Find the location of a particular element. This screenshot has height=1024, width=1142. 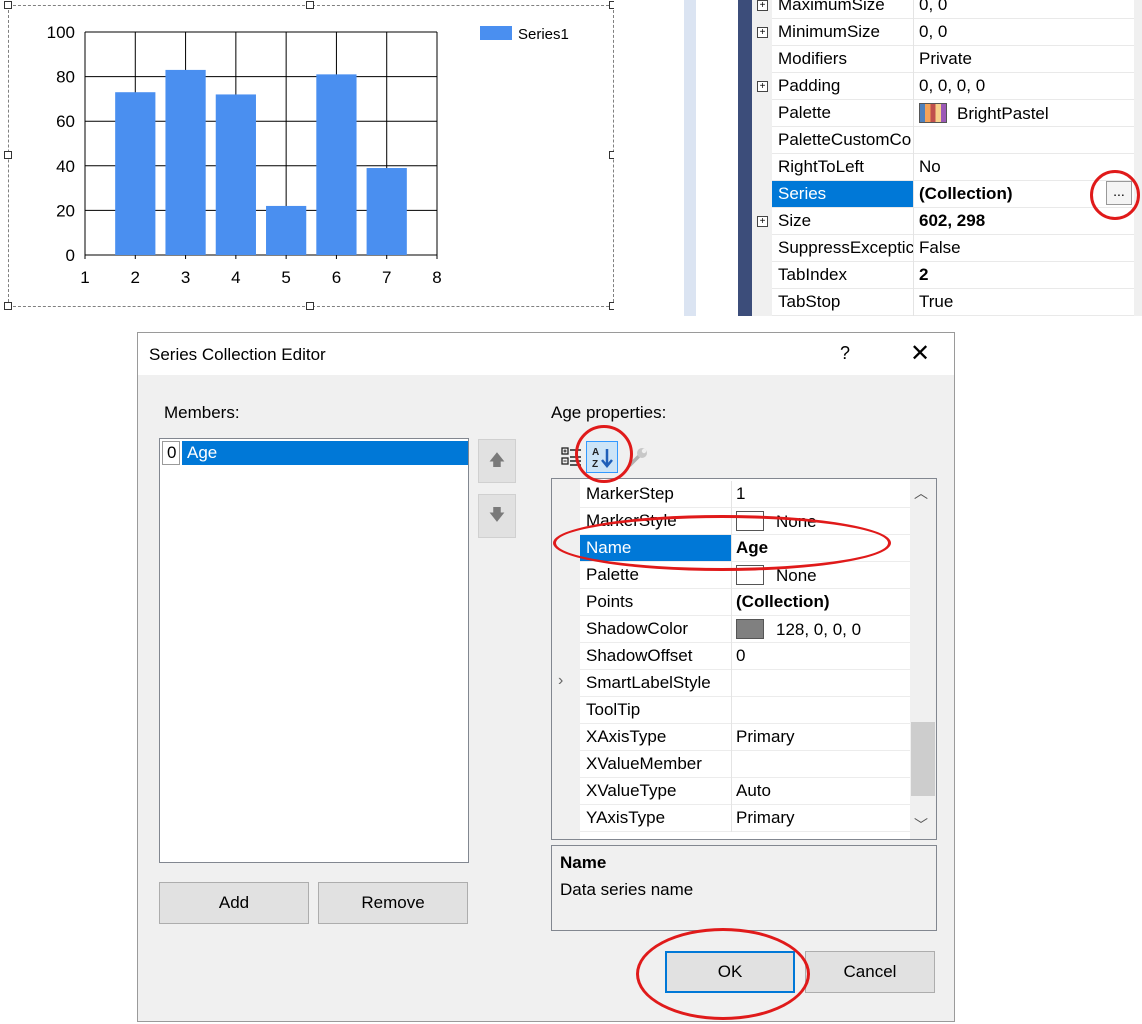

property-row: Palette BrightPastel is located at coordinates (957, 113).